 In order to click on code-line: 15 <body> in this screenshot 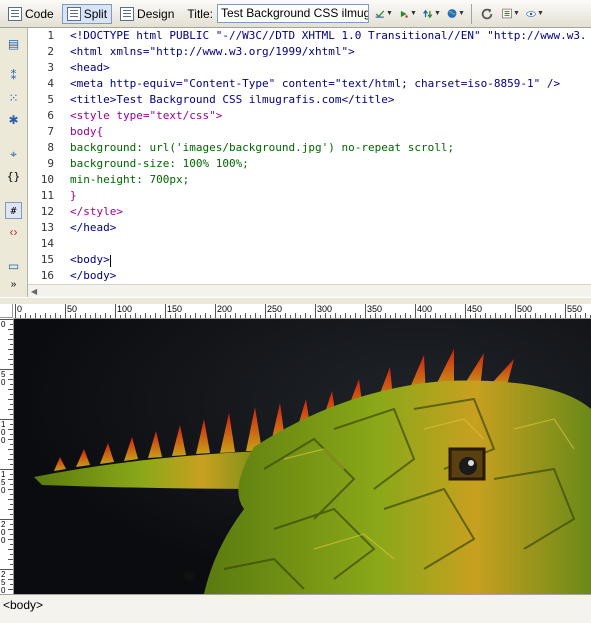, I will do `click(309, 261)`.